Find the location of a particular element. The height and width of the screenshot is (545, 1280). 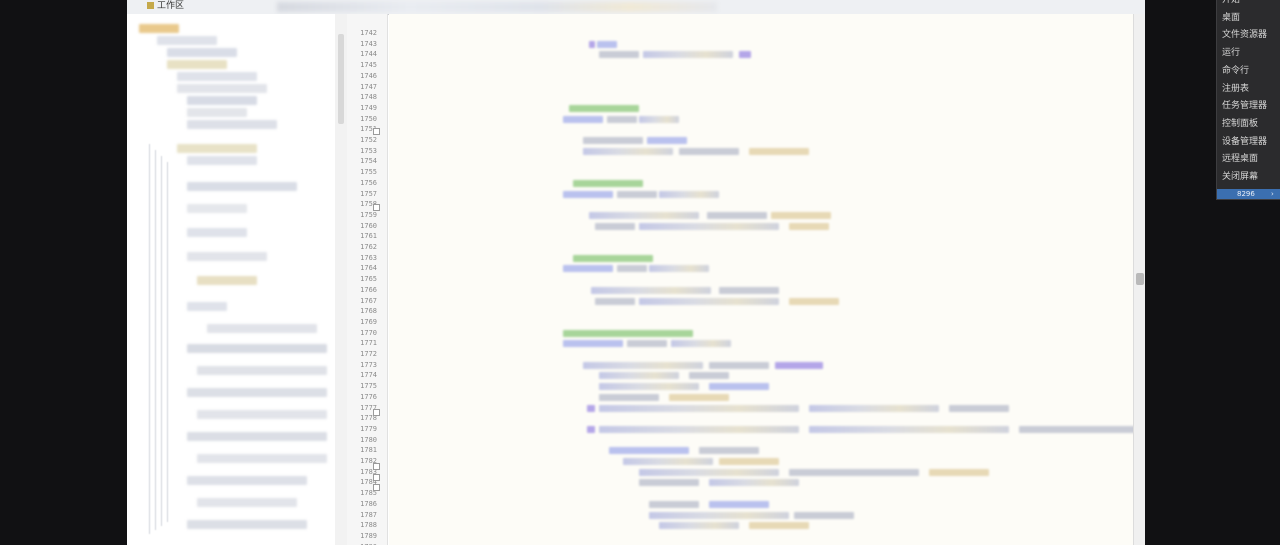

menu-item: 远程桌面 is located at coordinates (1240, 159).